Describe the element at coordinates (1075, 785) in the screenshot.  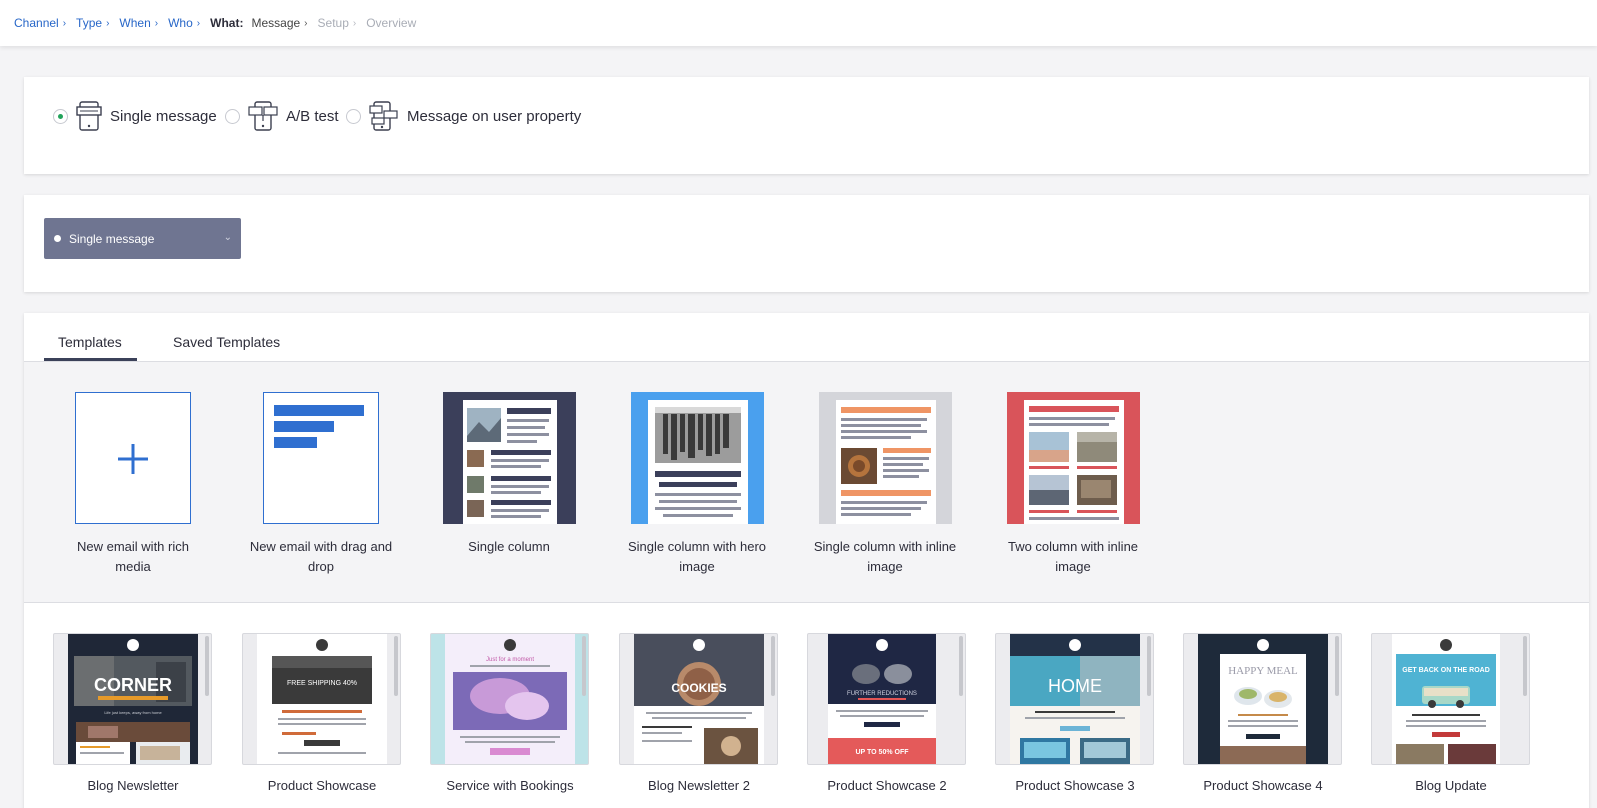
I see `gallery-label: Product Showcase 3` at that location.